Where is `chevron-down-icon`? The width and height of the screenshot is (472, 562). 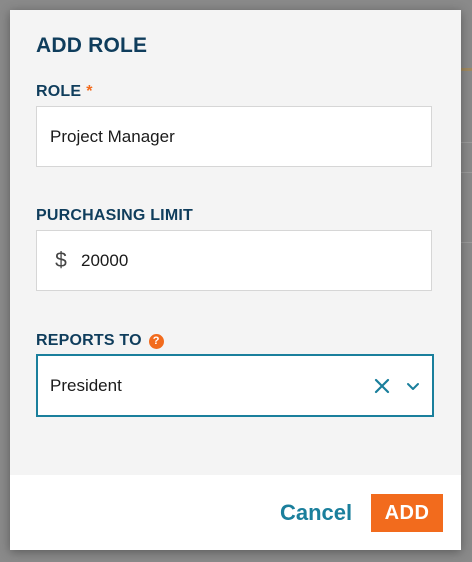 chevron-down-icon is located at coordinates (413, 386).